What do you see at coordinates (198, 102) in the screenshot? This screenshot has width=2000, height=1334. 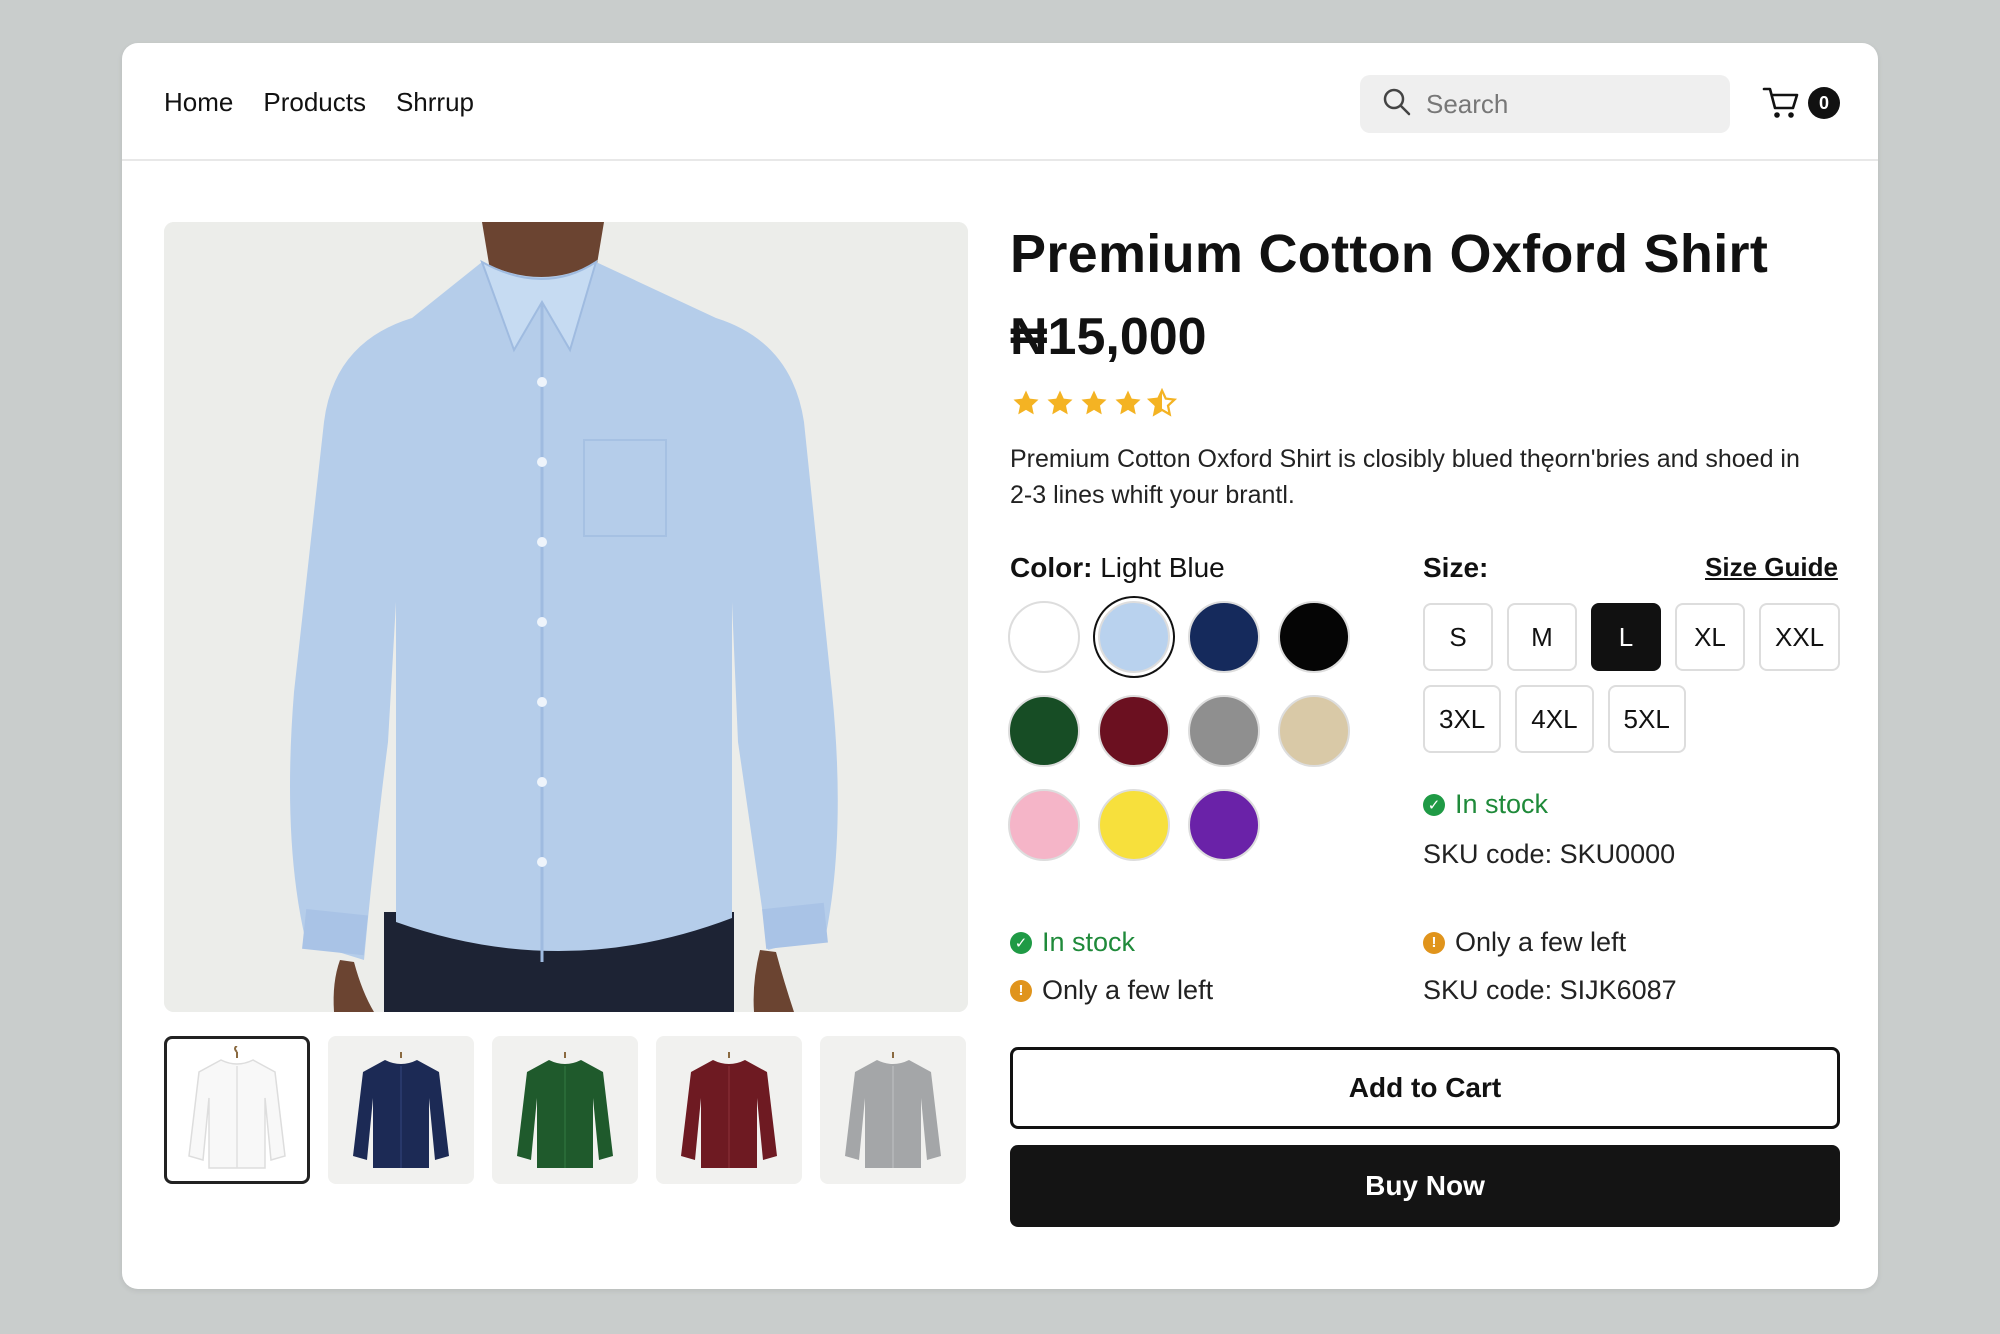 I see `nav-home-link: Home` at bounding box center [198, 102].